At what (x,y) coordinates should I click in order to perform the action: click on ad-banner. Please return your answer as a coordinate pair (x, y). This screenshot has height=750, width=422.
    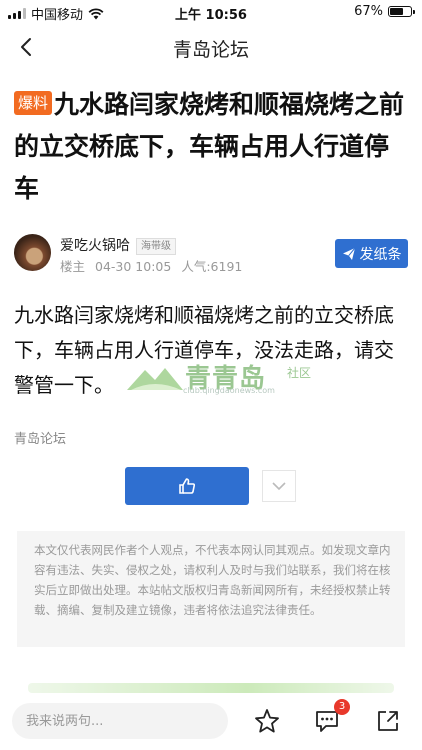
    Looking at the image, I should click on (211, 688).